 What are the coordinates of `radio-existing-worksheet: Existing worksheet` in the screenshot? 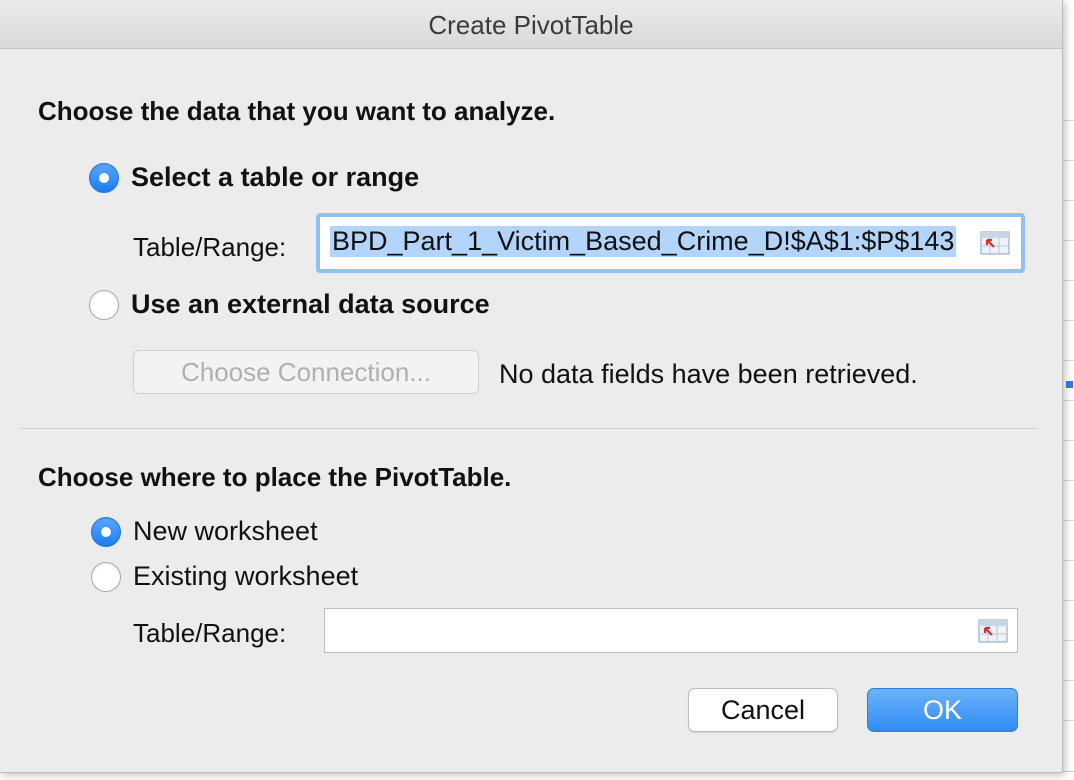 It's located at (224, 576).